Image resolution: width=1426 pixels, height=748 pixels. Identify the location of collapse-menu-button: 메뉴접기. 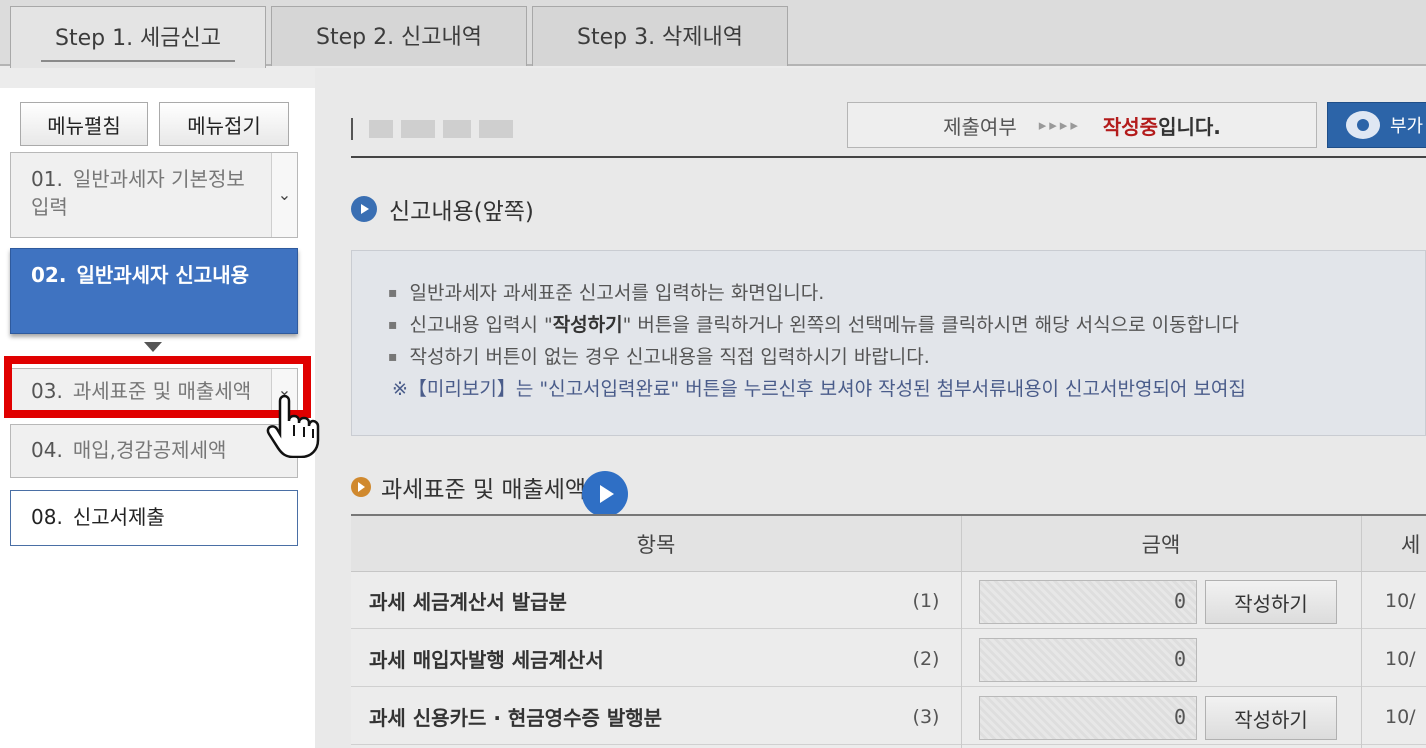
(224, 124).